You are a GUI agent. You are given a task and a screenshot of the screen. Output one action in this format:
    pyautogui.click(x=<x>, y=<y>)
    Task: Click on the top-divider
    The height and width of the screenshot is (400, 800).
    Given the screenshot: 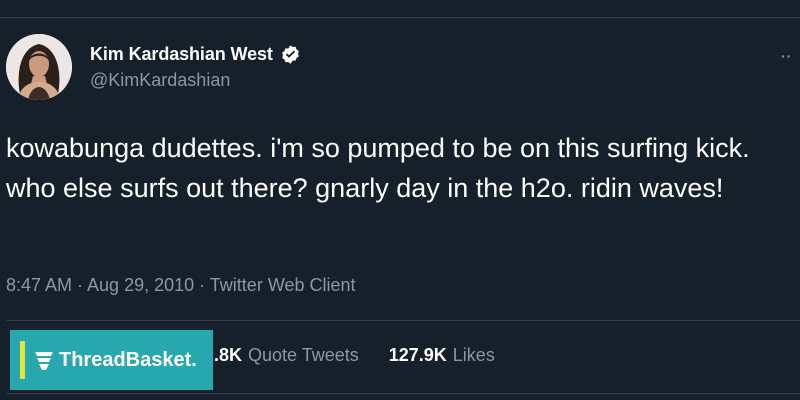 What is the action you would take?
    pyautogui.click(x=400, y=17)
    